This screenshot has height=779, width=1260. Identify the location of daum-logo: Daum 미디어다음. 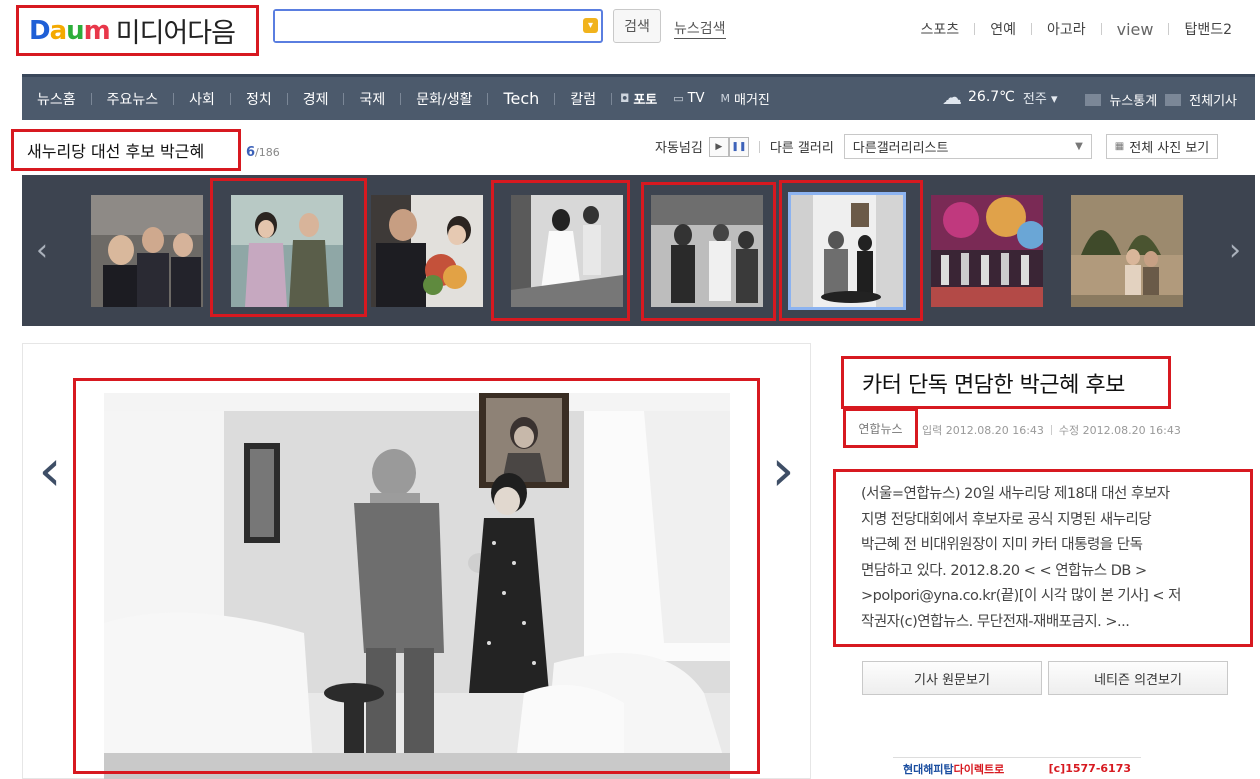
(137, 30).